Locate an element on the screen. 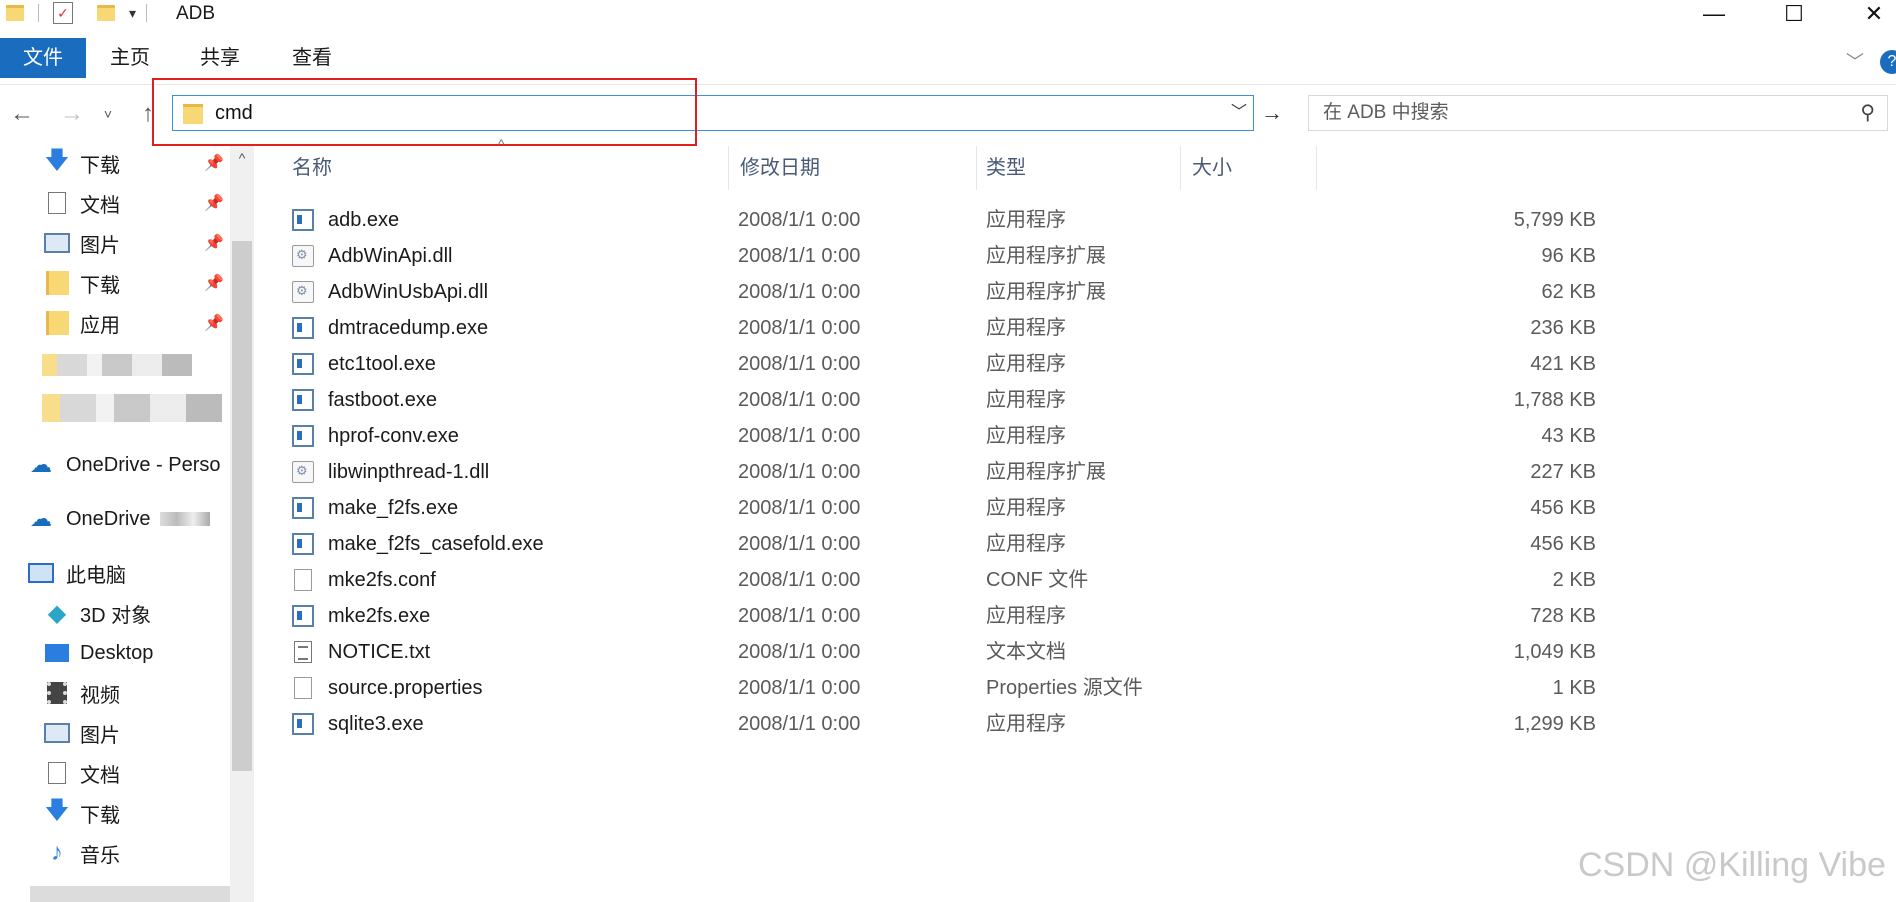 This screenshot has width=1896, height=902. tab-share: 共享 is located at coordinates (220, 58).